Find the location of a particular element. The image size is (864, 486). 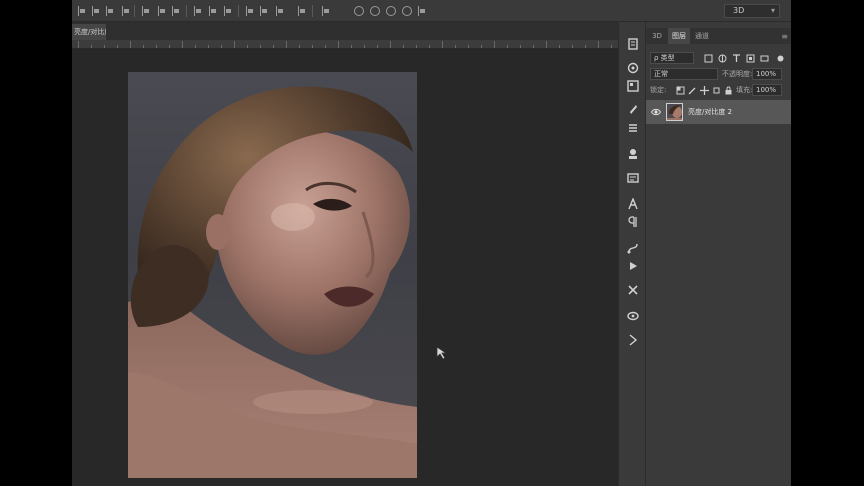

lock-fill-row: 锁定: 填充: 100% is located at coordinates (718, 91).